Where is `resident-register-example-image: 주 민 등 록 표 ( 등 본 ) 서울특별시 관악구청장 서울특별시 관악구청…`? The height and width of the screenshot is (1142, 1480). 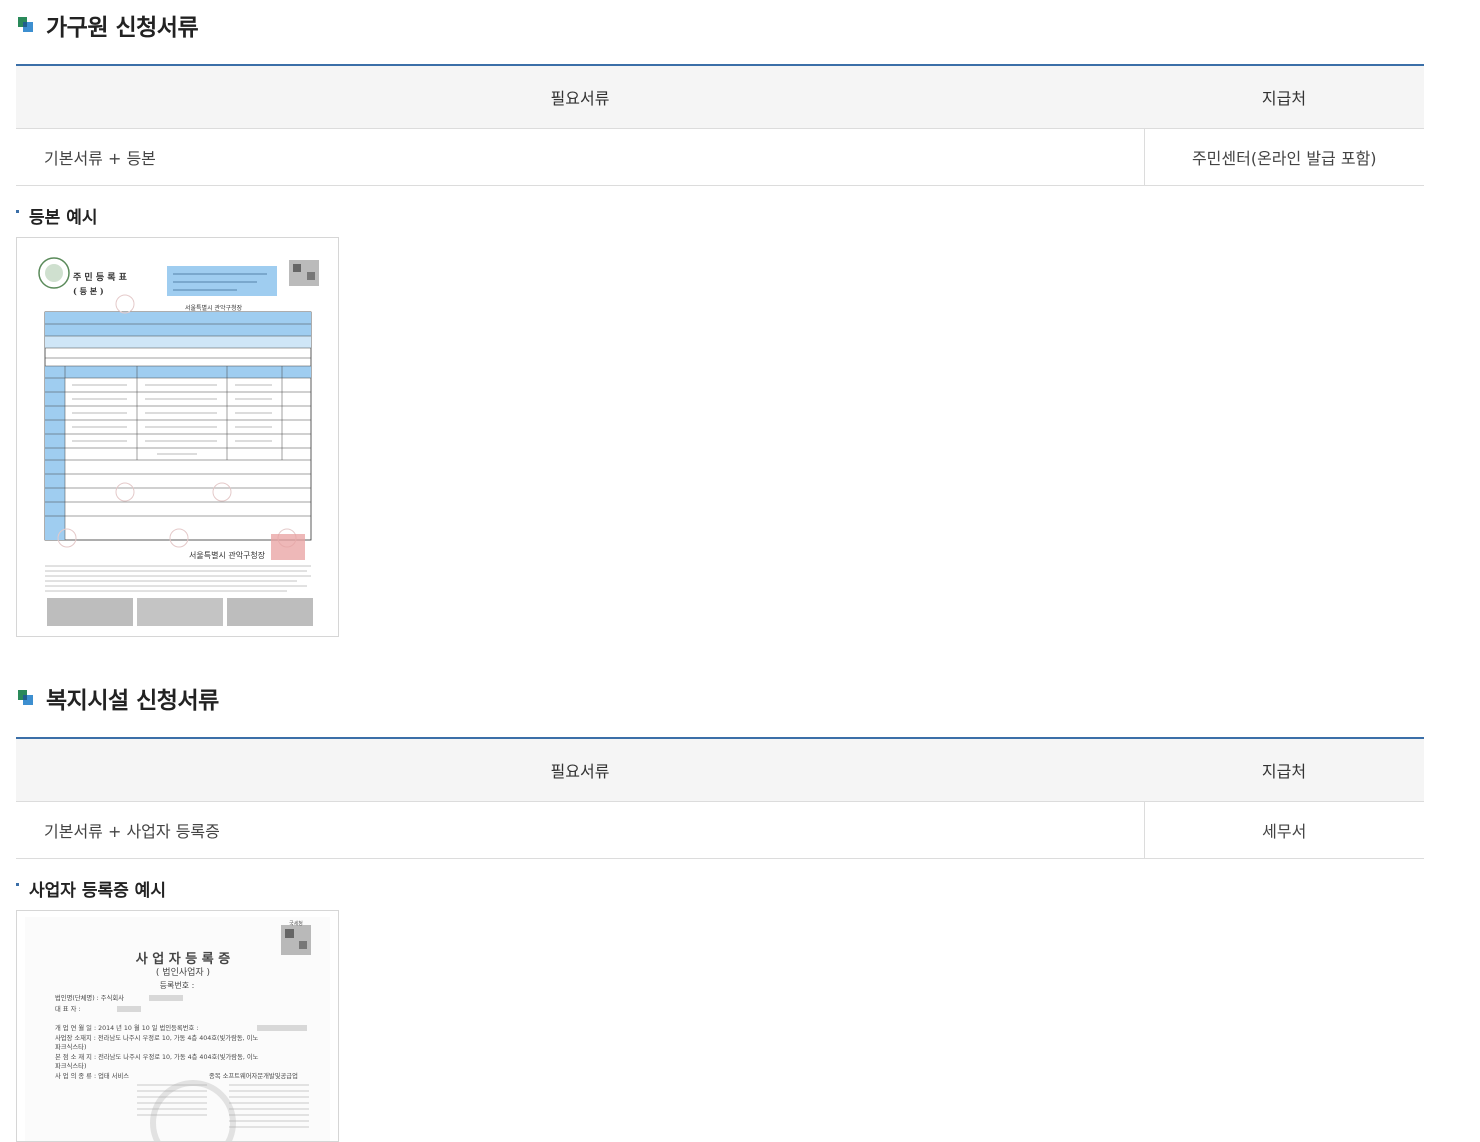
resident-register-example-image: 주 민 등 록 표 ( 등 본 ) 서울특별시 관악구청장 서울특별시 관악구청… is located at coordinates (177, 437).